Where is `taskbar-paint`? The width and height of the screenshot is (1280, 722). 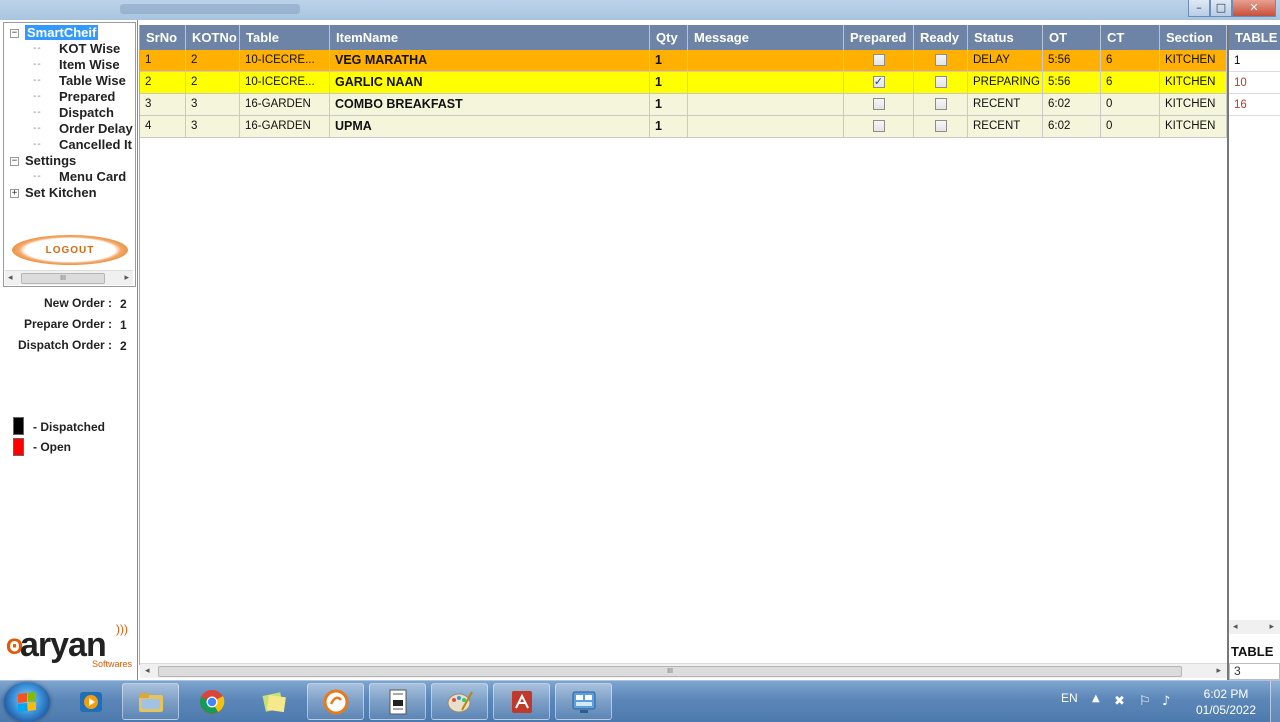 taskbar-paint is located at coordinates (459, 701).